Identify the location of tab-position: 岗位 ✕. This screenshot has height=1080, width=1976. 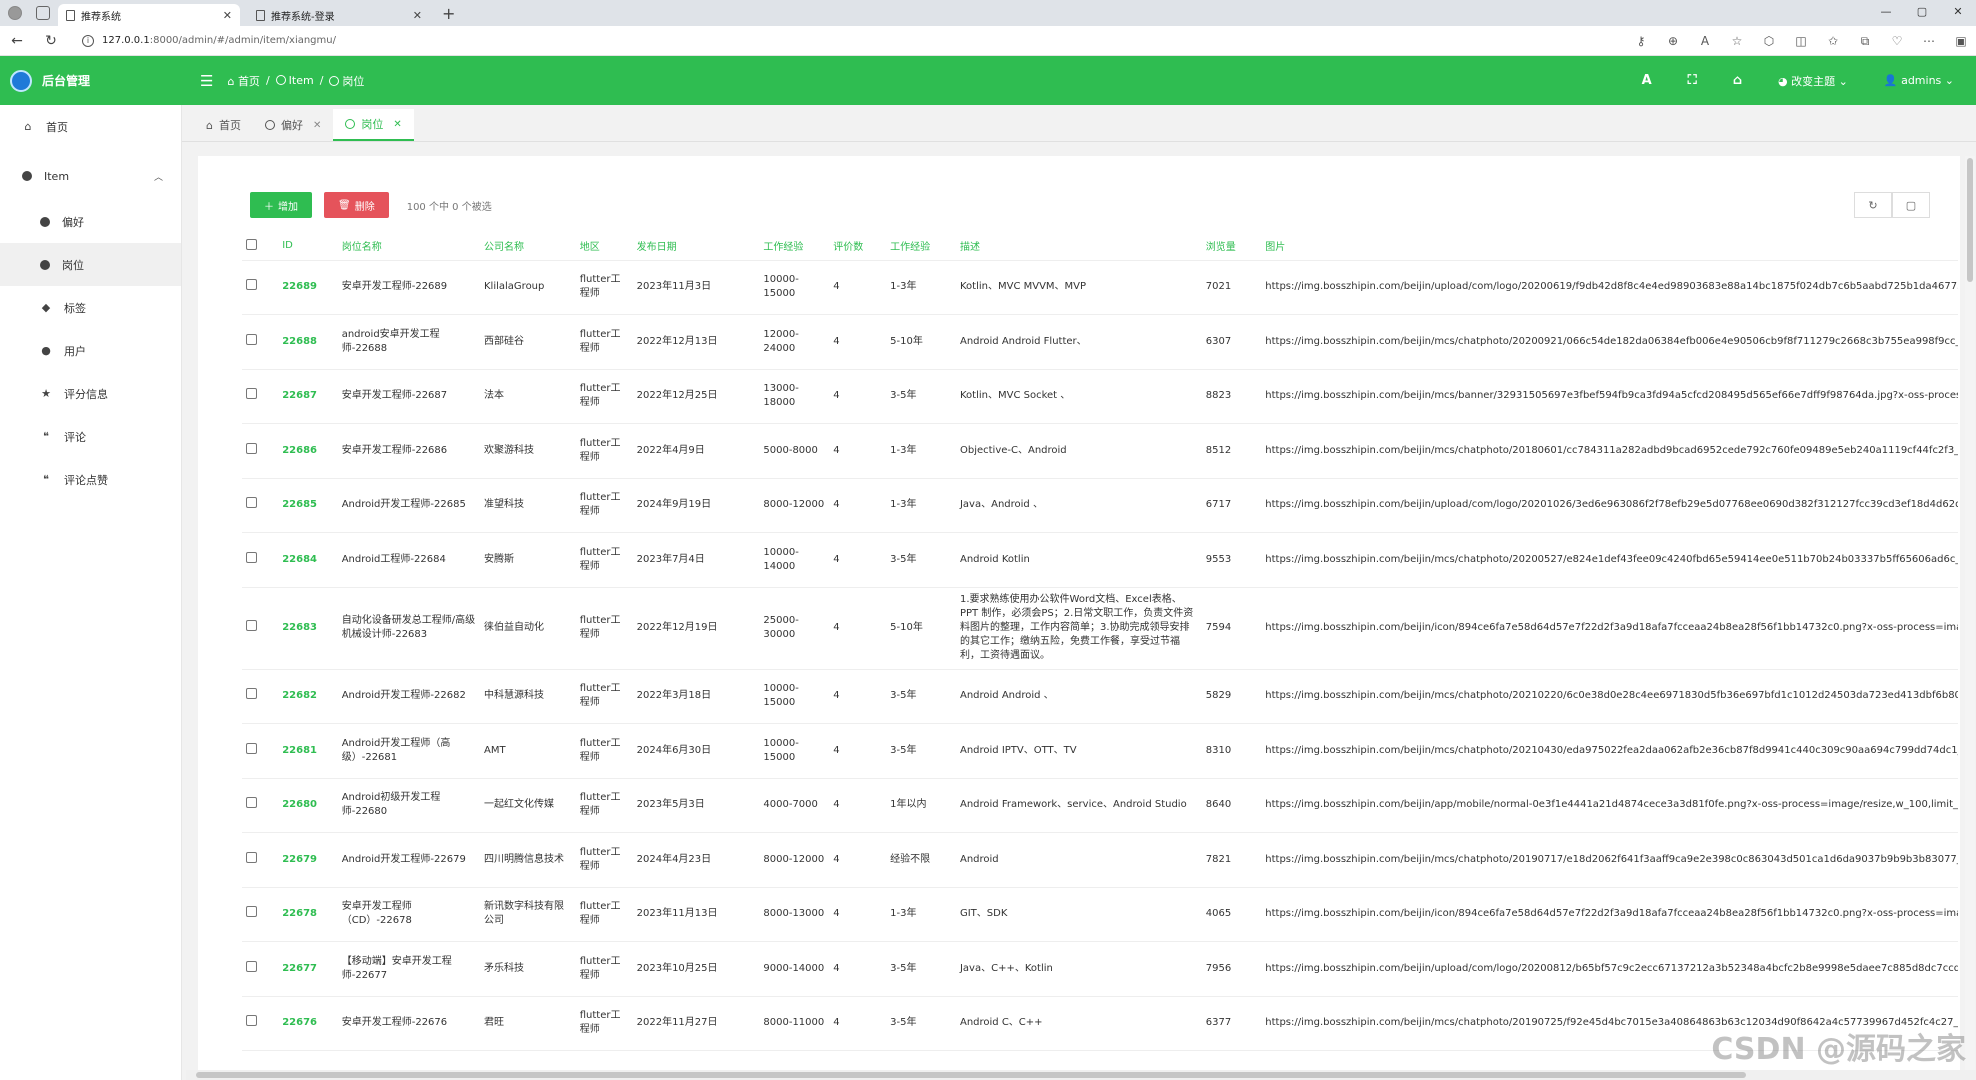
(373, 125).